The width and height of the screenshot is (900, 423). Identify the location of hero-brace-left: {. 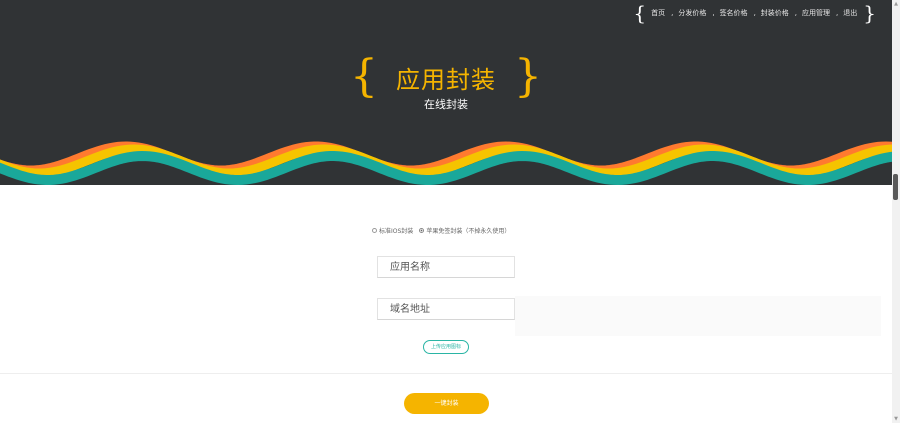
(364, 76).